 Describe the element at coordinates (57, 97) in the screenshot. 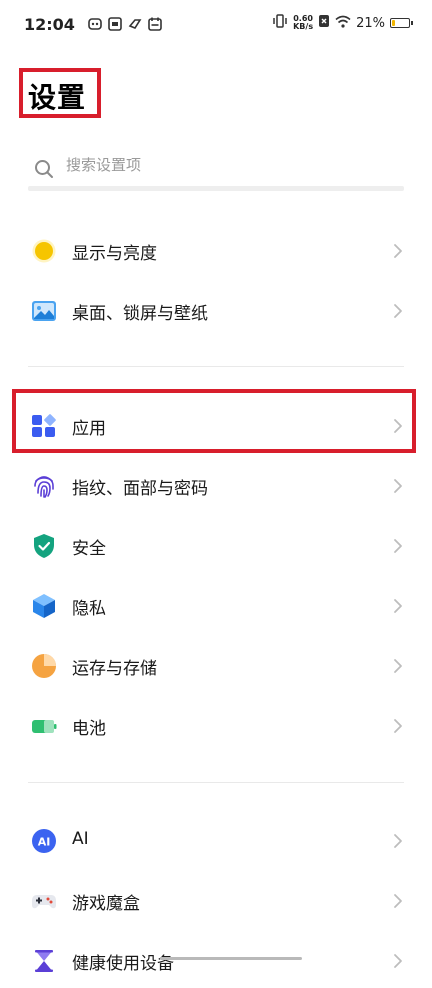

I see `page-title: 设置` at that location.